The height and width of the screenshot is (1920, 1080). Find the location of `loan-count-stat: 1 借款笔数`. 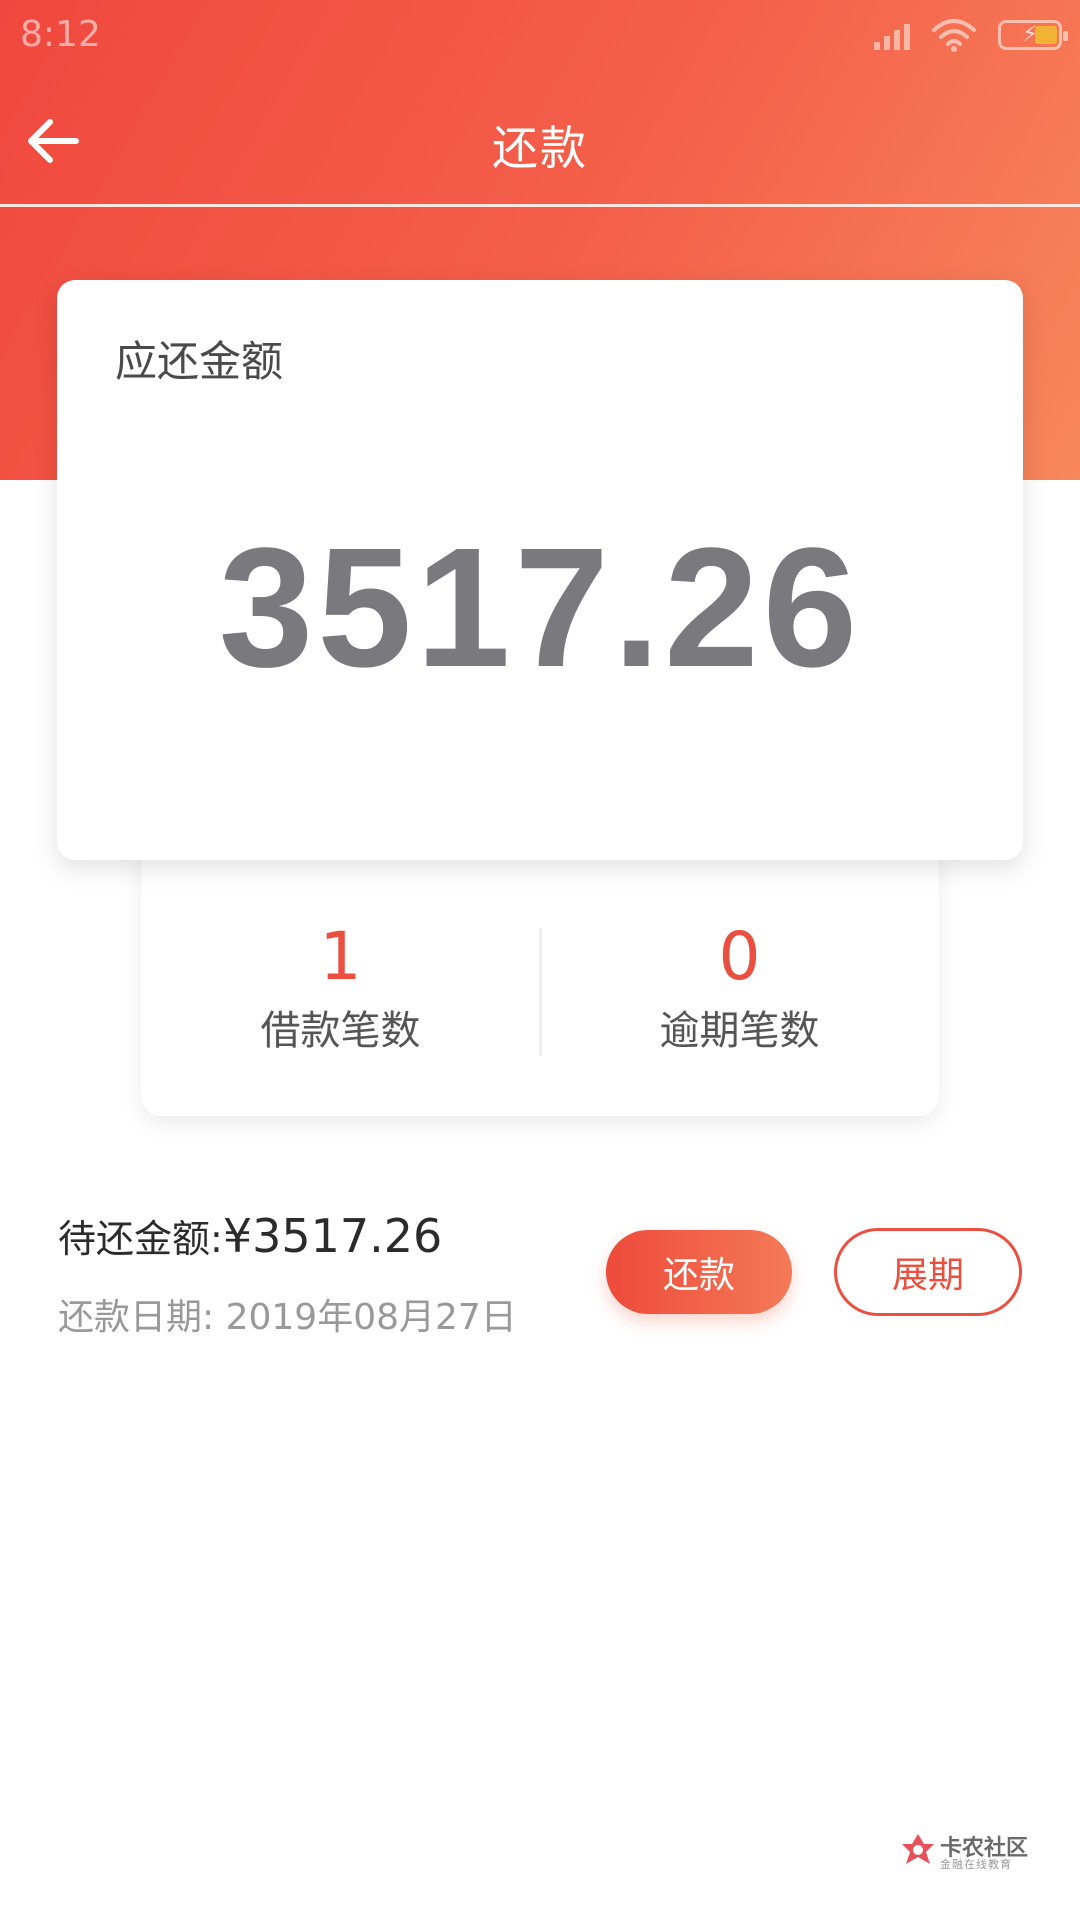

loan-count-stat: 1 借款笔数 is located at coordinates (340, 973).